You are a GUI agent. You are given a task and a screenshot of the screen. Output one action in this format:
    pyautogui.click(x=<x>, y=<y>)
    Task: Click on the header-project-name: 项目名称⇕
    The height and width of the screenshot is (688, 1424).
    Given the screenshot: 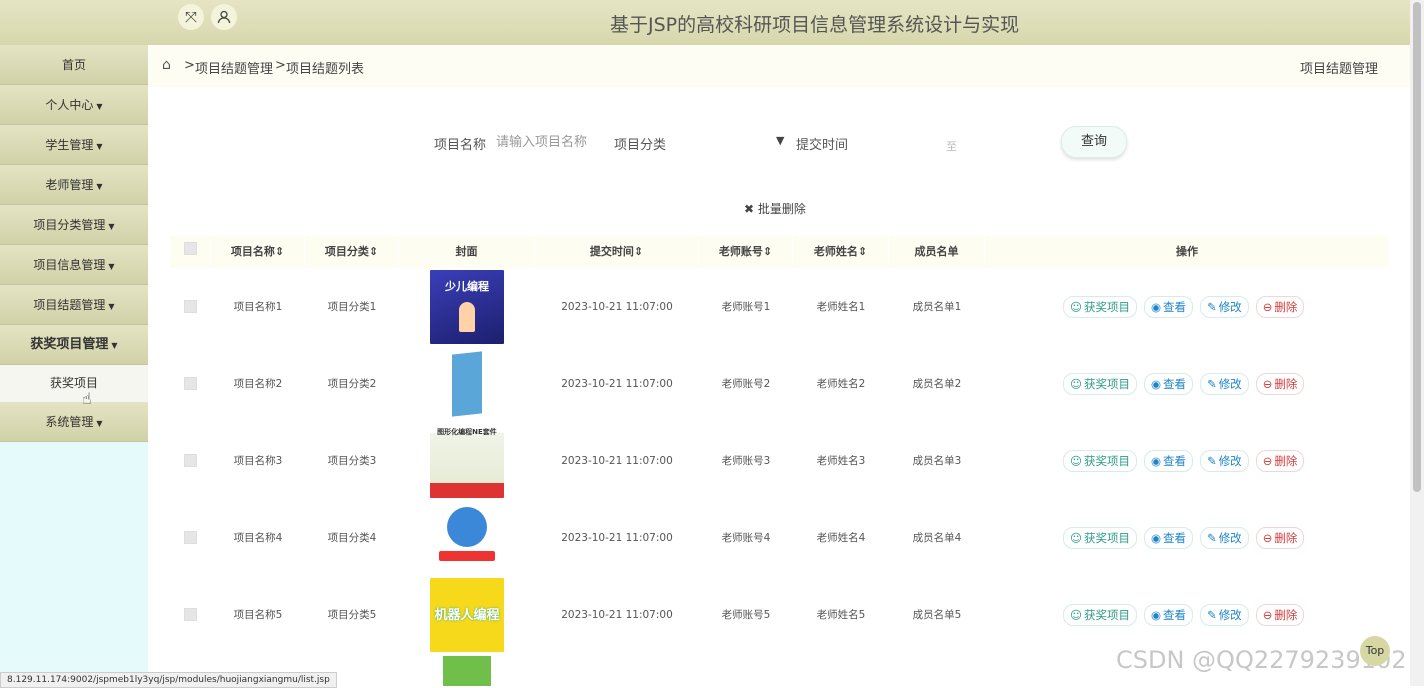 What is the action you would take?
    pyautogui.click(x=258, y=252)
    